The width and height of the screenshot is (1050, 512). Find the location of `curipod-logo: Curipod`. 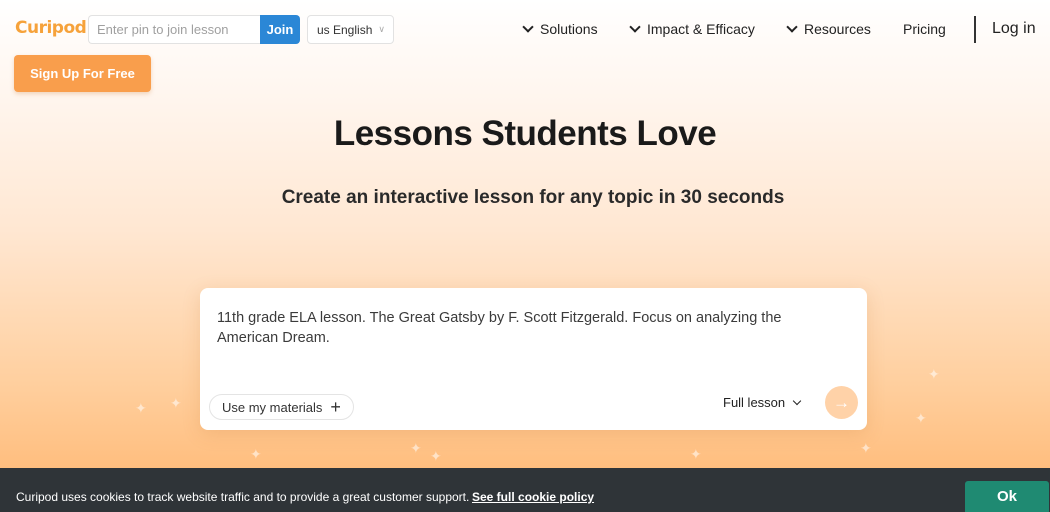

curipod-logo: Curipod is located at coordinates (51, 28).